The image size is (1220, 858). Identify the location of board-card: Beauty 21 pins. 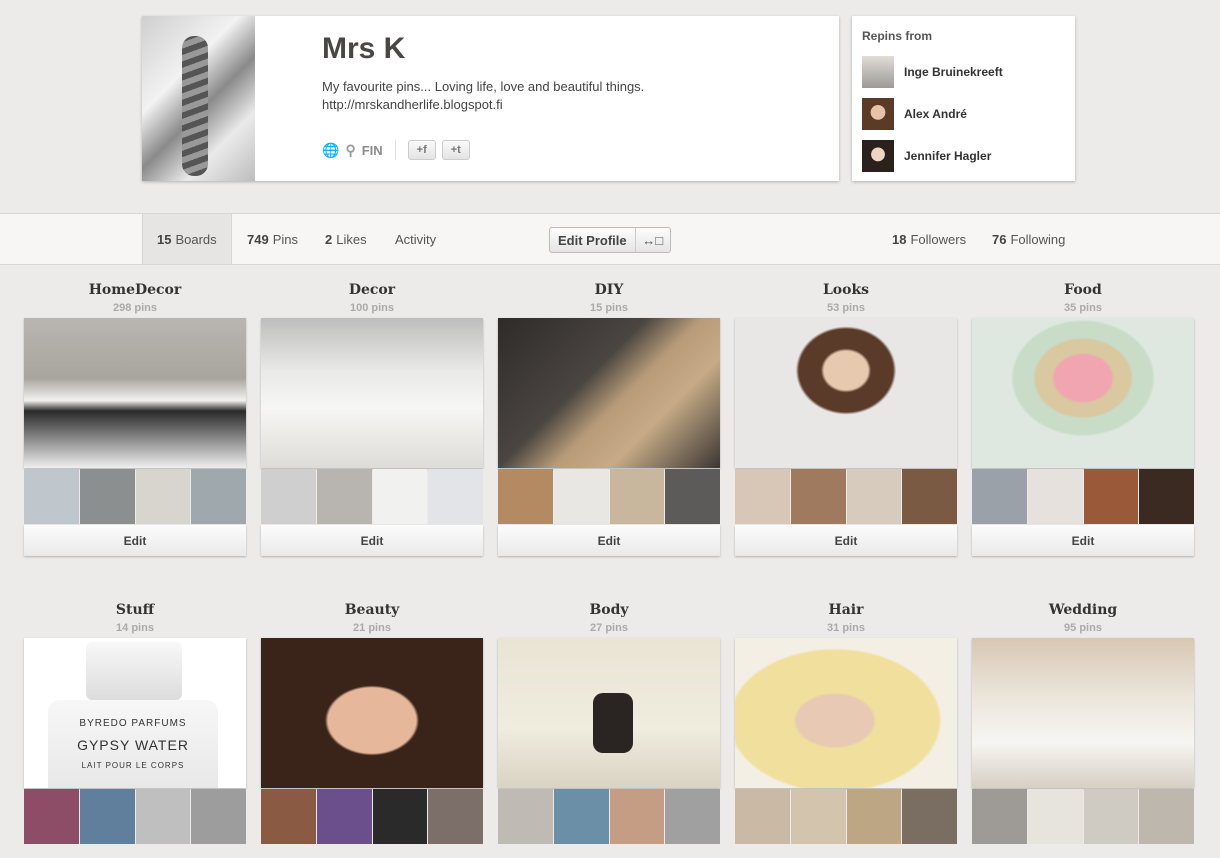
(372, 723).